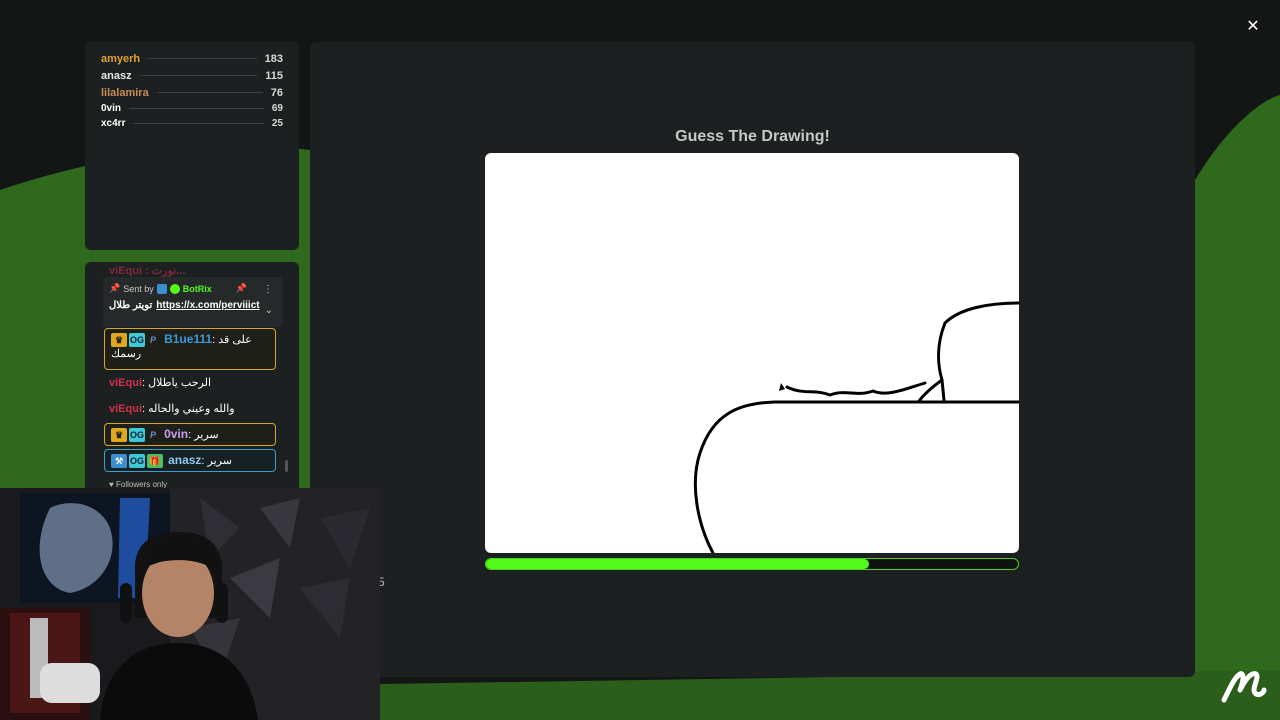  I want to click on round-timer-fill, so click(678, 564).